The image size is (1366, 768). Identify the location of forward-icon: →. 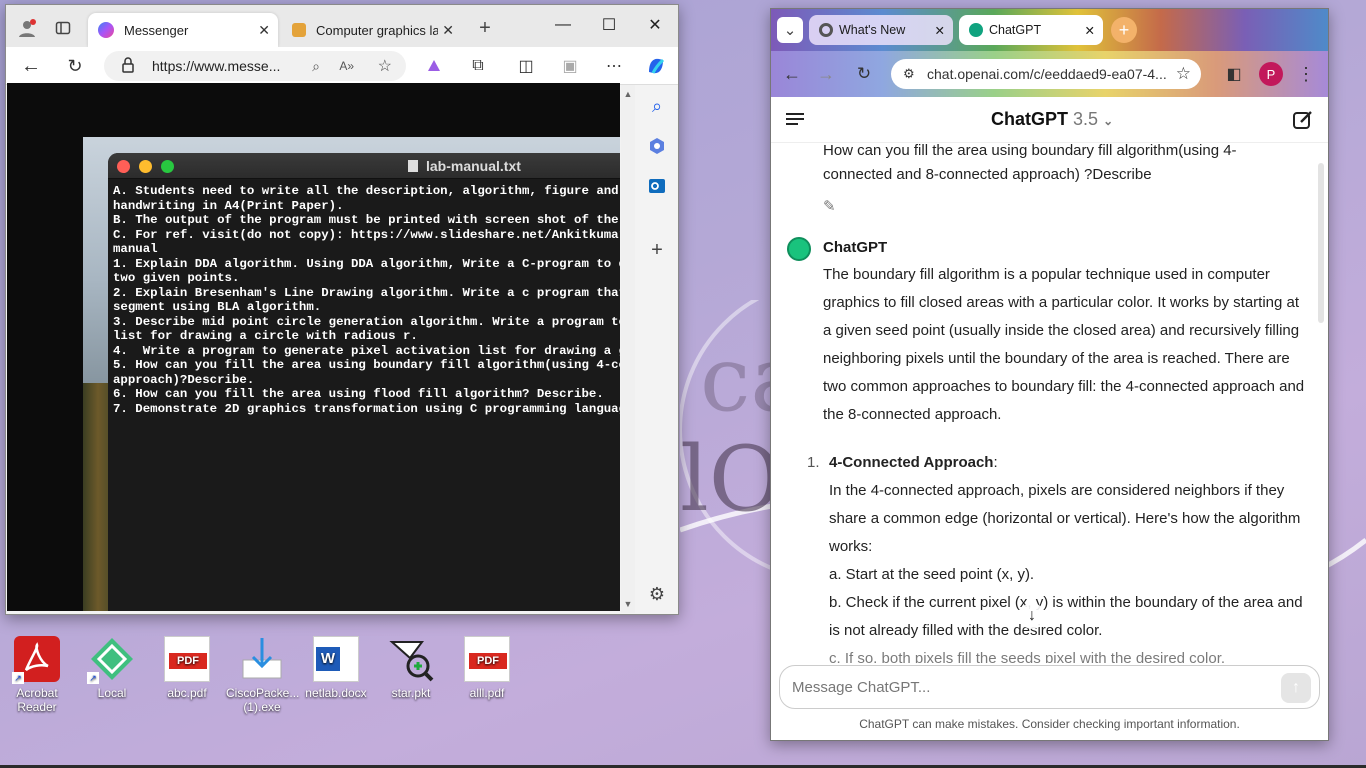
(826, 74).